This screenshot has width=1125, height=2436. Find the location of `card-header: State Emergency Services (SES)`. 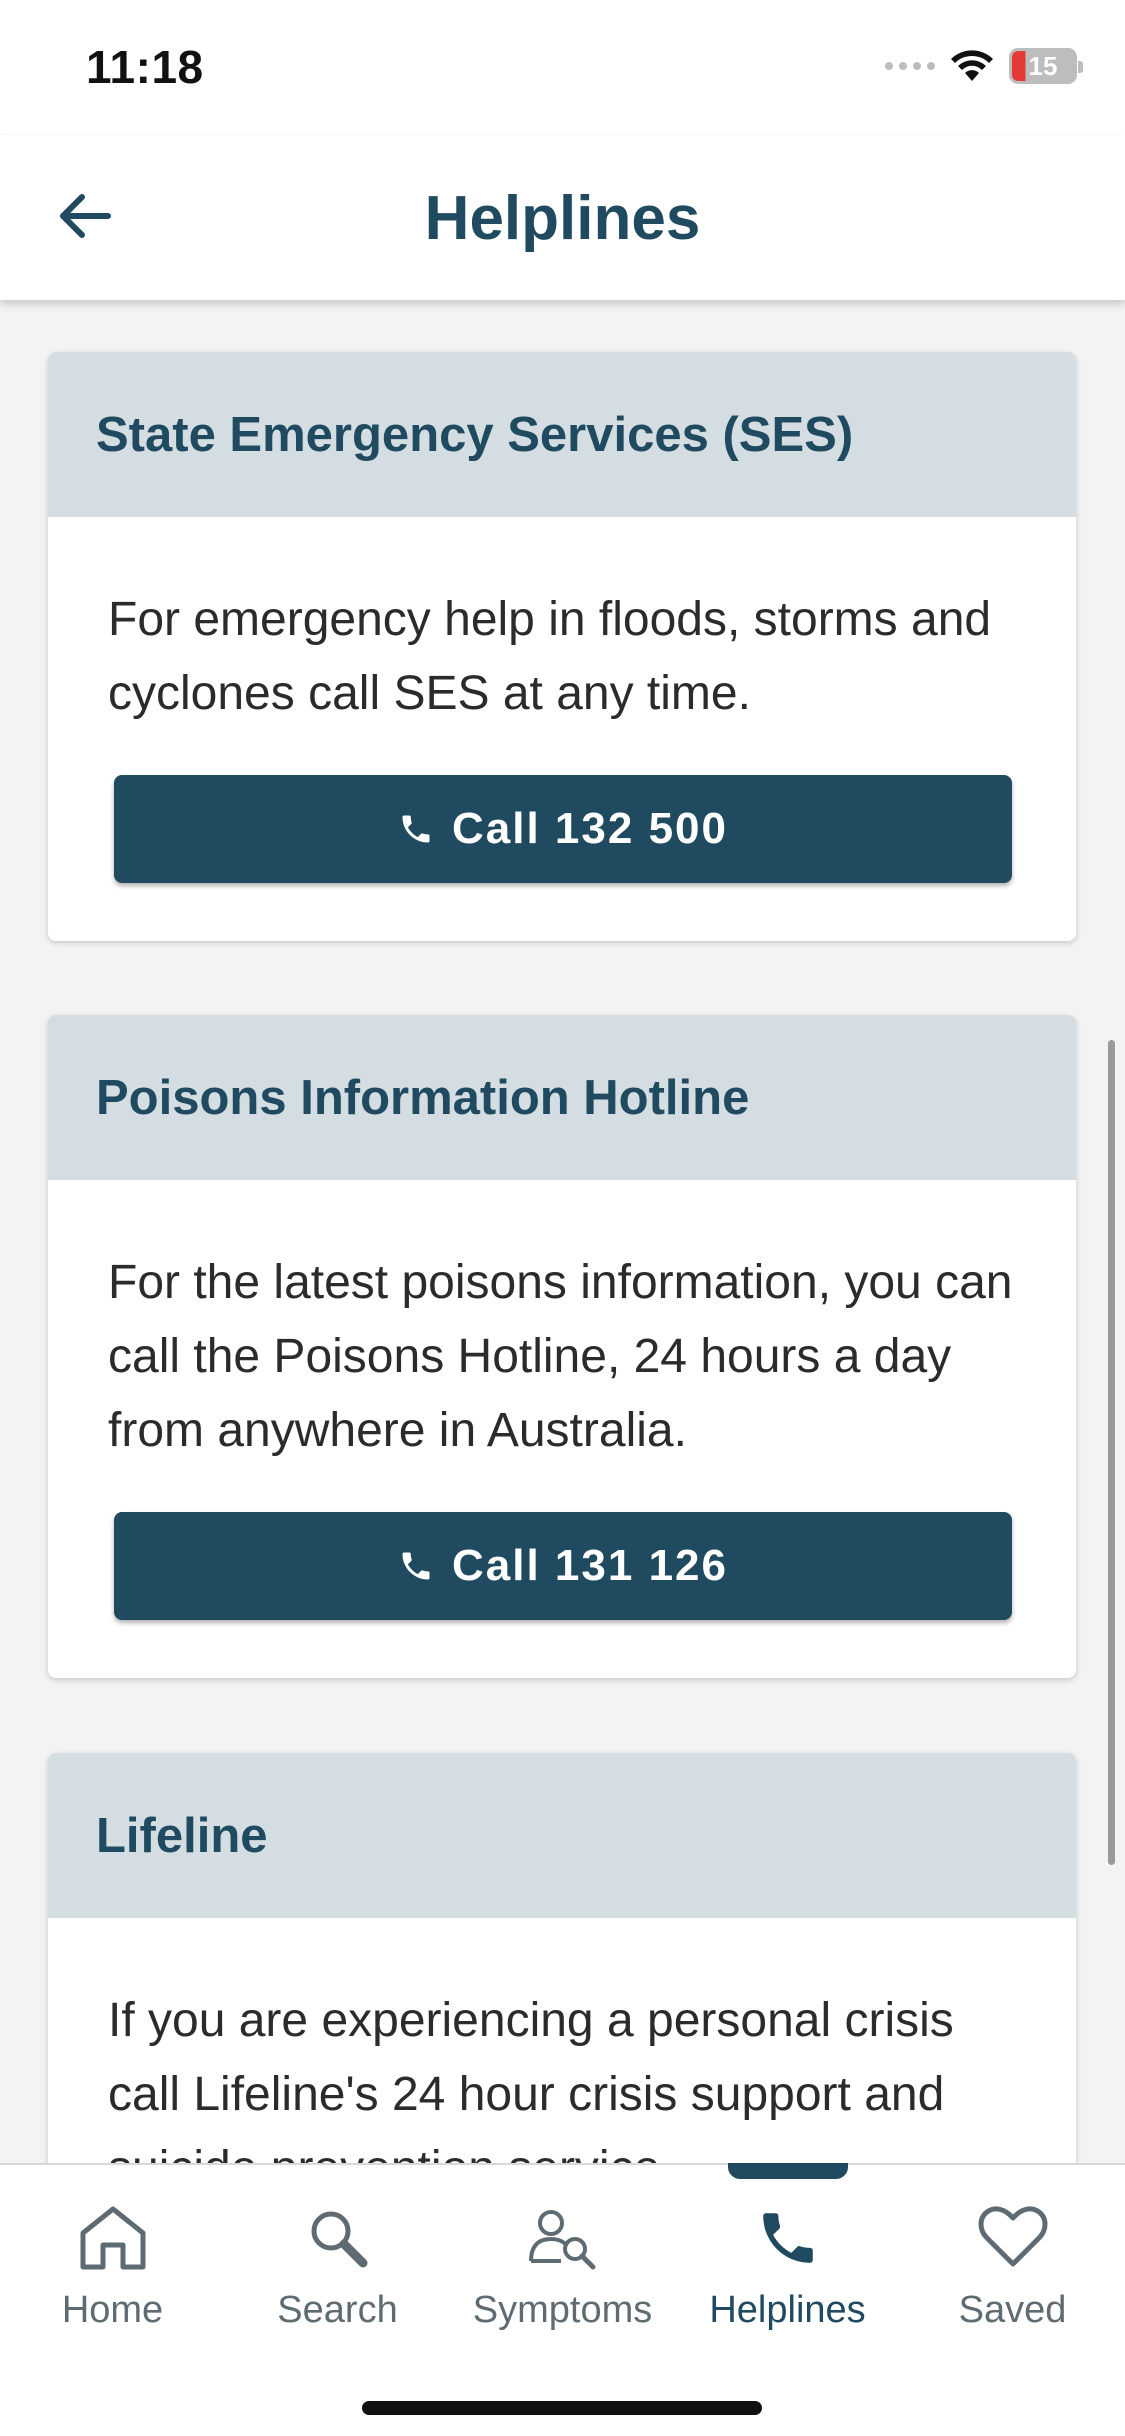

card-header: State Emergency Services (SES) is located at coordinates (562, 434).